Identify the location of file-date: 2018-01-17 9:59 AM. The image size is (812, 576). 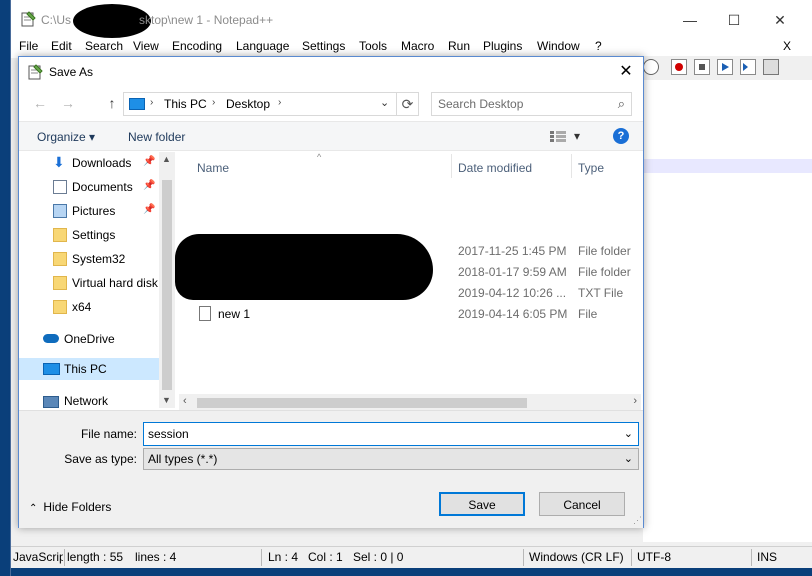
(512, 272).